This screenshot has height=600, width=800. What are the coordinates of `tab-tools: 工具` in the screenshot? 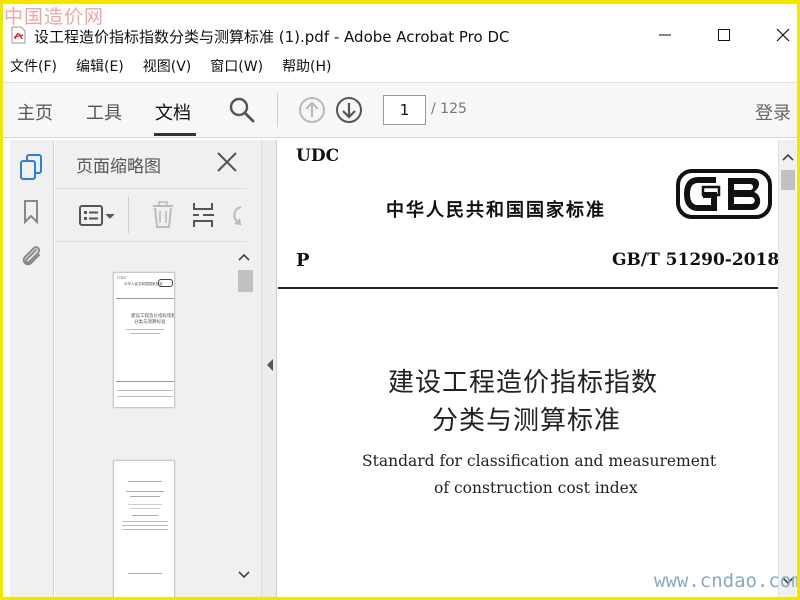 It's located at (104, 112).